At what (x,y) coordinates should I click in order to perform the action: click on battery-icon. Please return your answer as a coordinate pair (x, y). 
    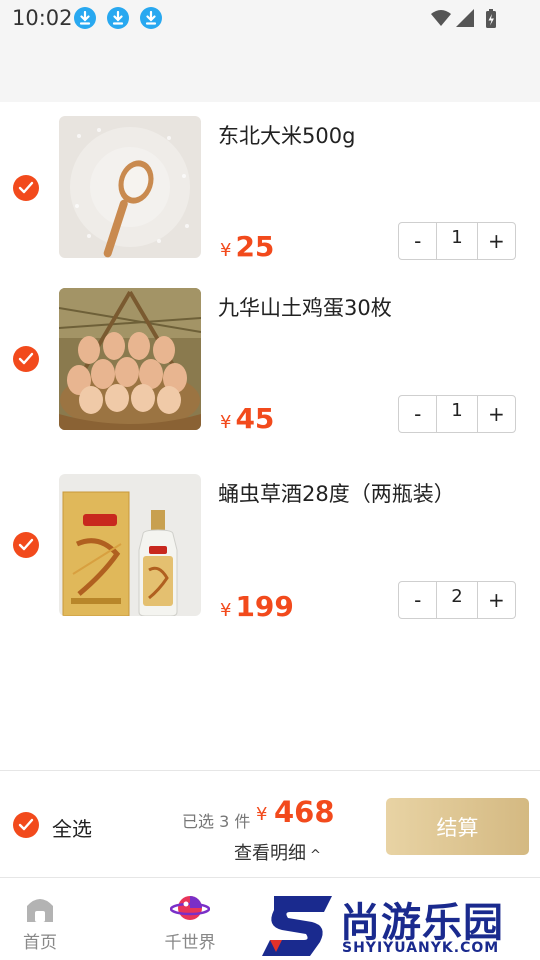
    Looking at the image, I should click on (491, 18).